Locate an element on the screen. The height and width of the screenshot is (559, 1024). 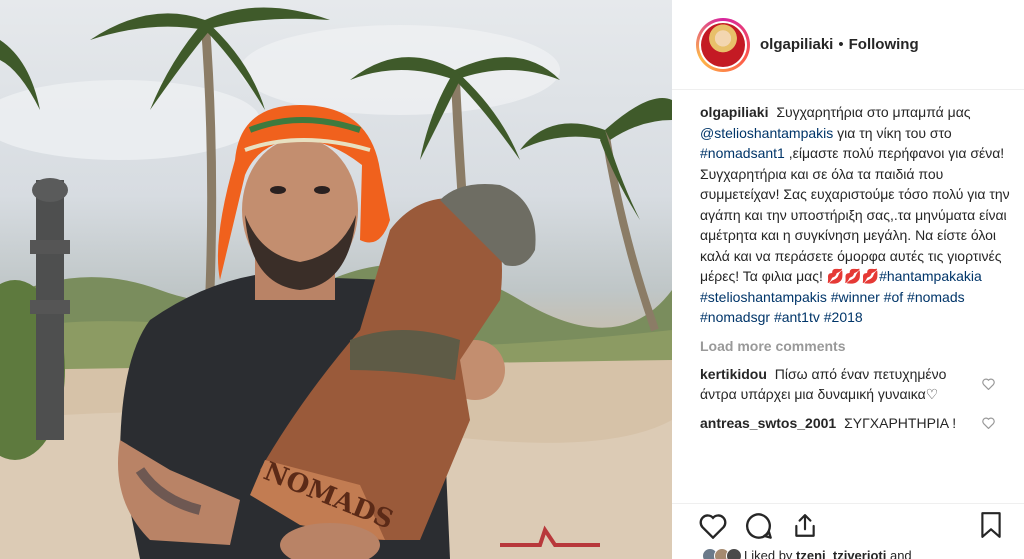
hashtag-link: #nomadsgr is located at coordinates (735, 317).